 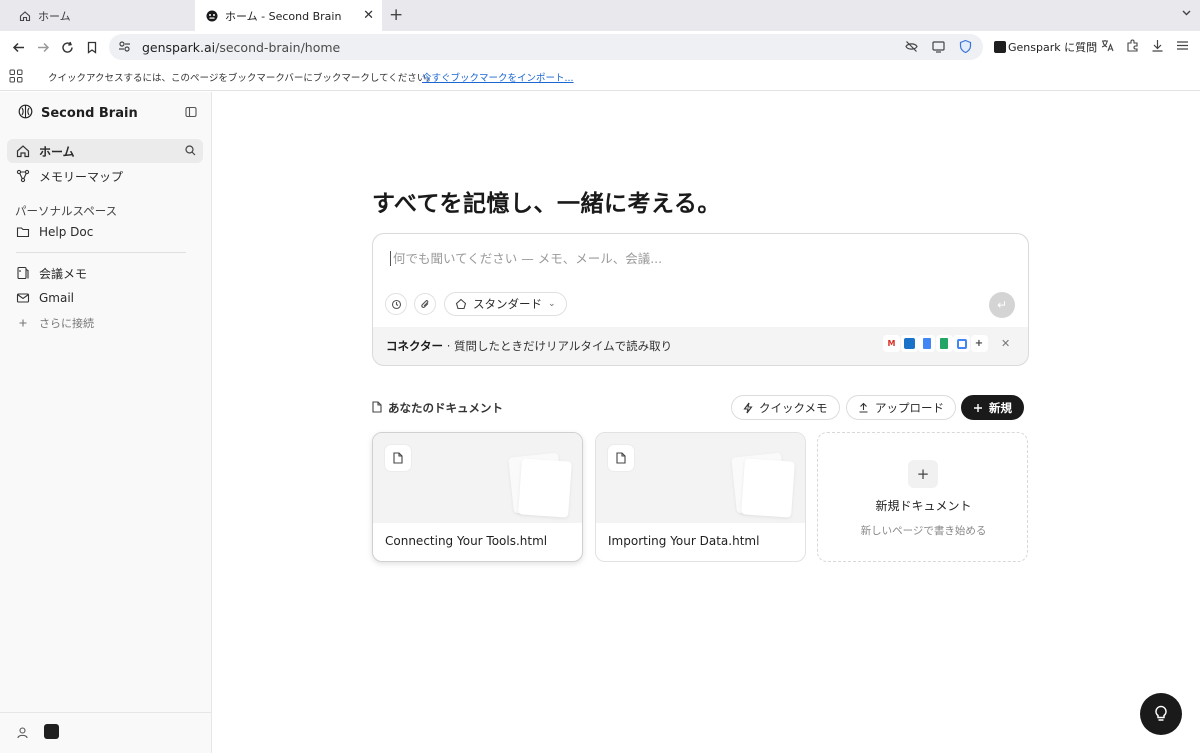 I want to click on apps-grid-icon, so click(x=16, y=78).